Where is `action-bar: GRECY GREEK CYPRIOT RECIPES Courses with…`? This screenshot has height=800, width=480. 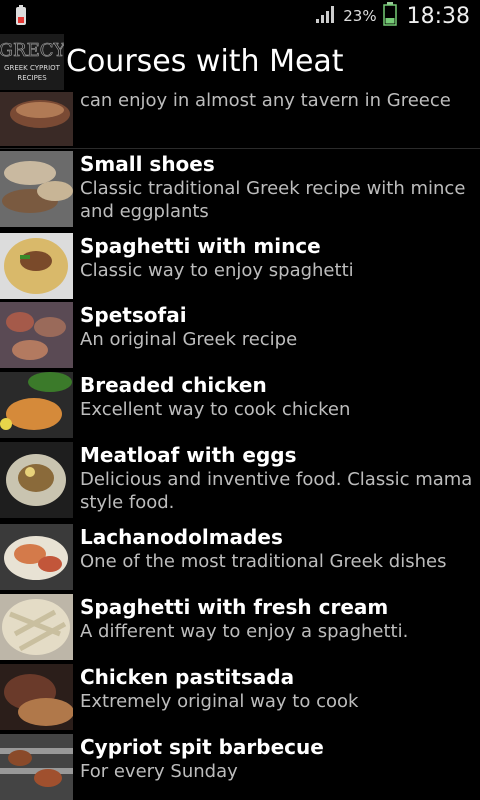
action-bar: GRECY GREEK CYPRIOT RECIPES Courses with… is located at coordinates (240, 62).